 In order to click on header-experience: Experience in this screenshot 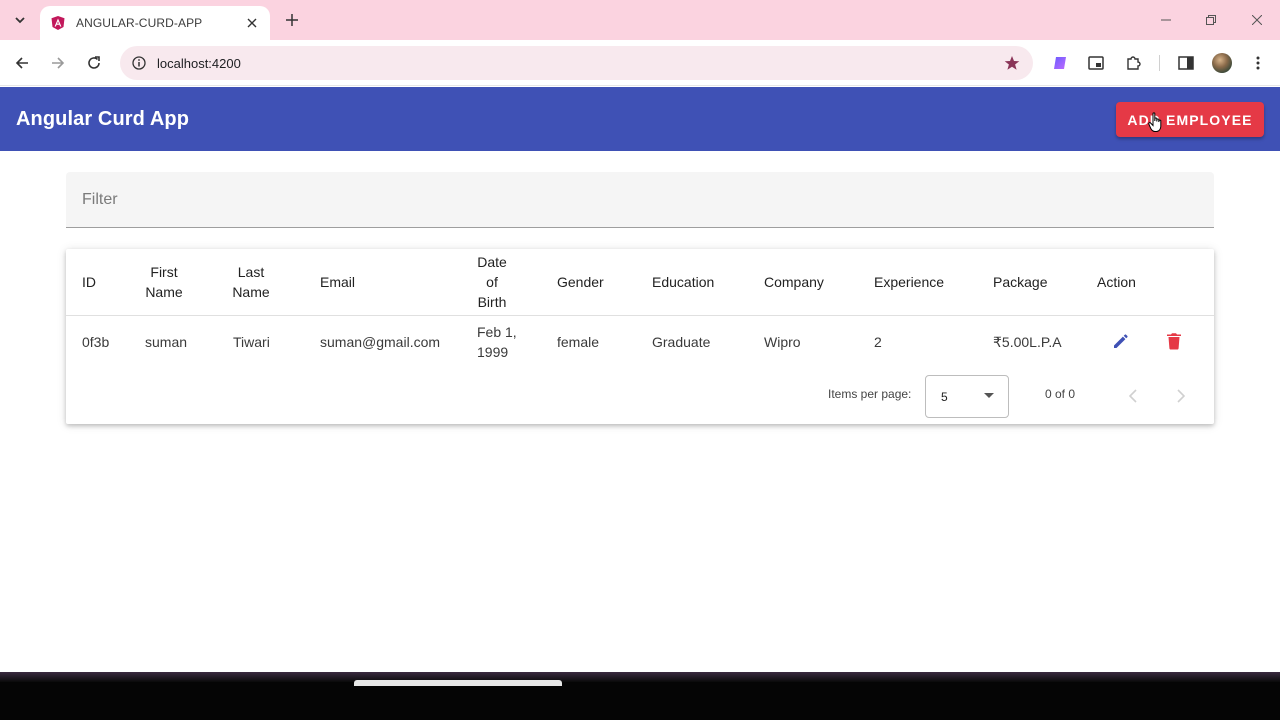, I will do `click(919, 282)`.